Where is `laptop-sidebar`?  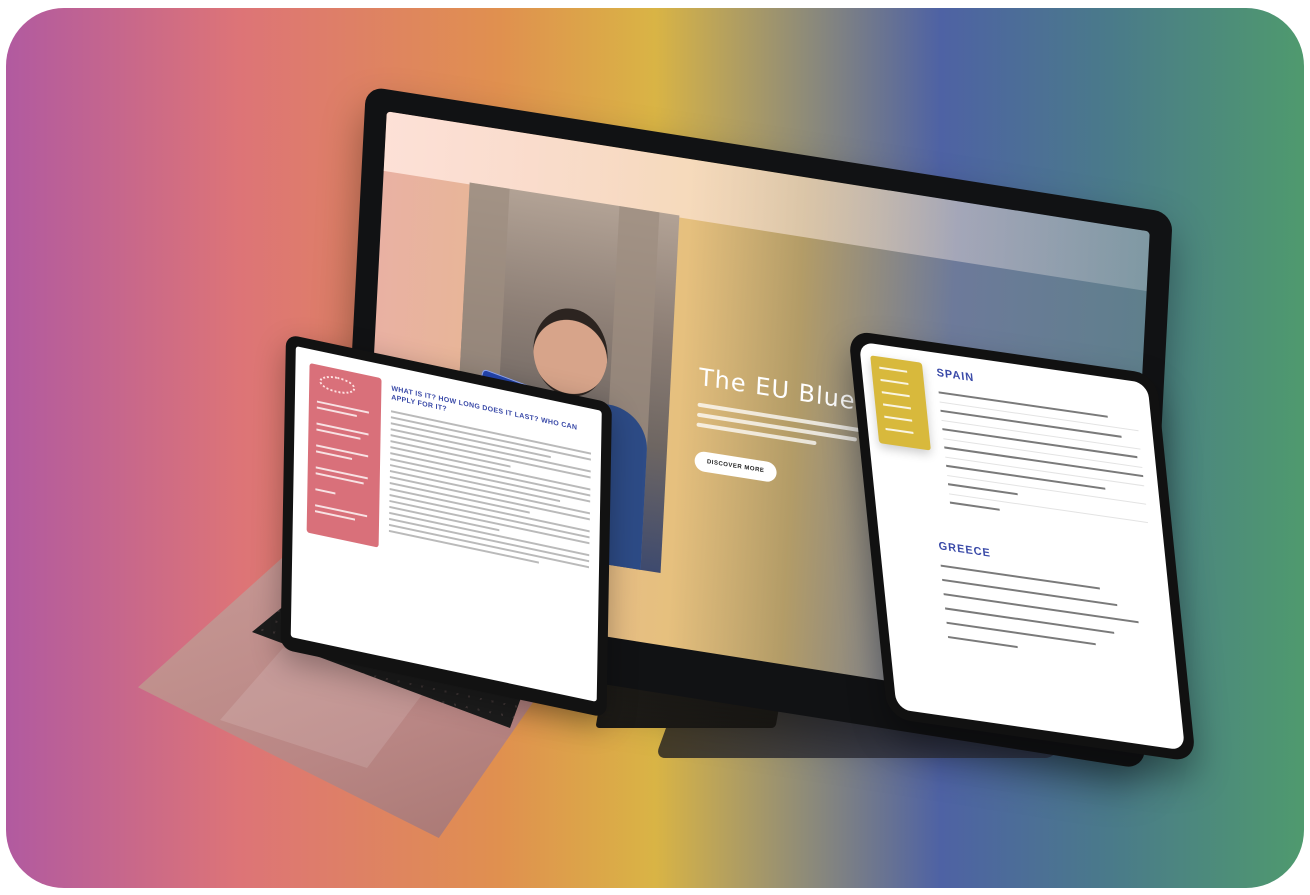 laptop-sidebar is located at coordinates (344, 455).